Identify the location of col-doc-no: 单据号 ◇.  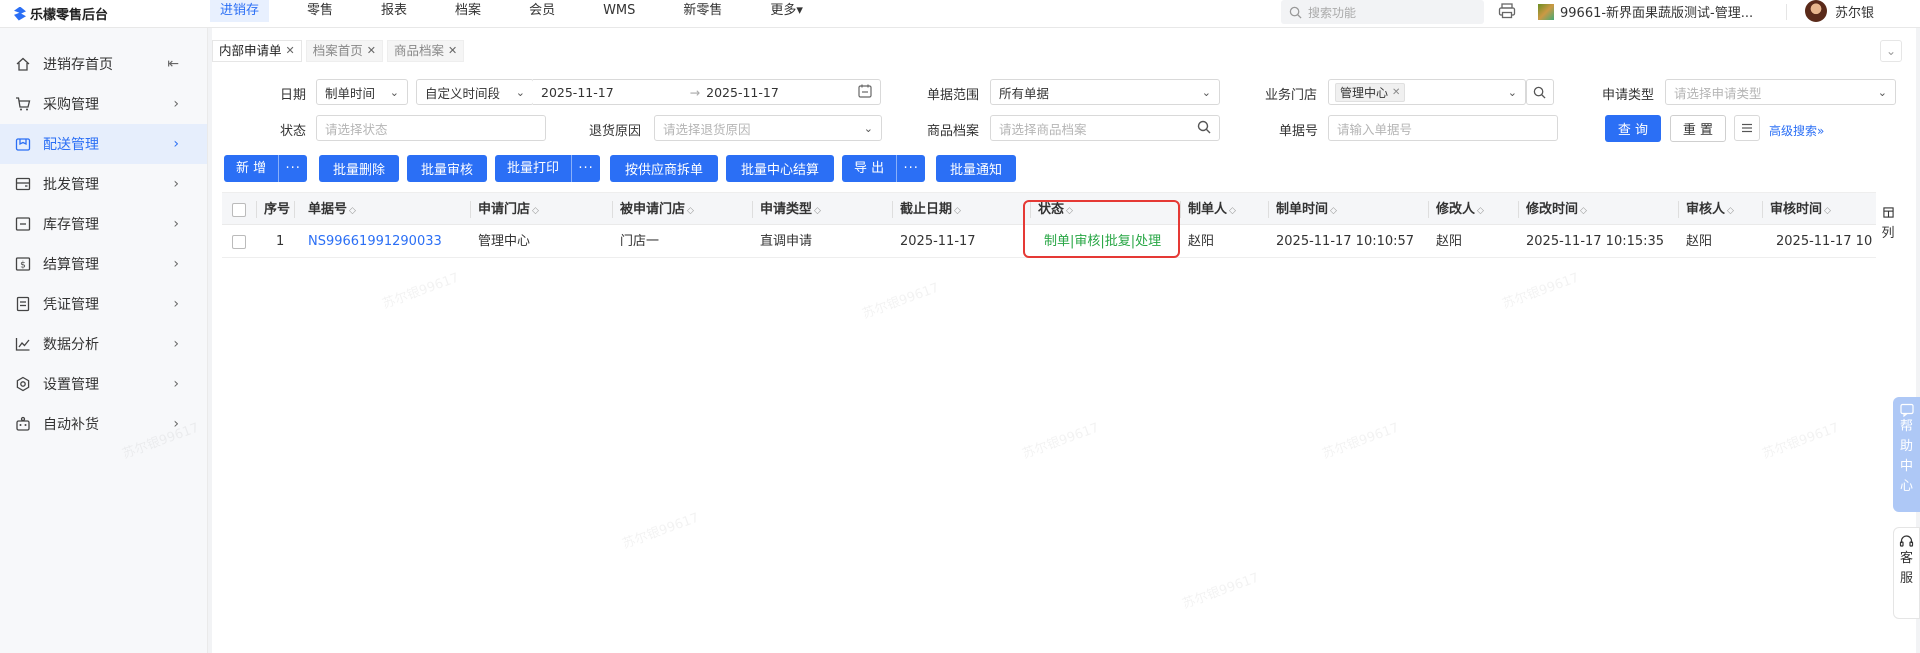
(332, 209).